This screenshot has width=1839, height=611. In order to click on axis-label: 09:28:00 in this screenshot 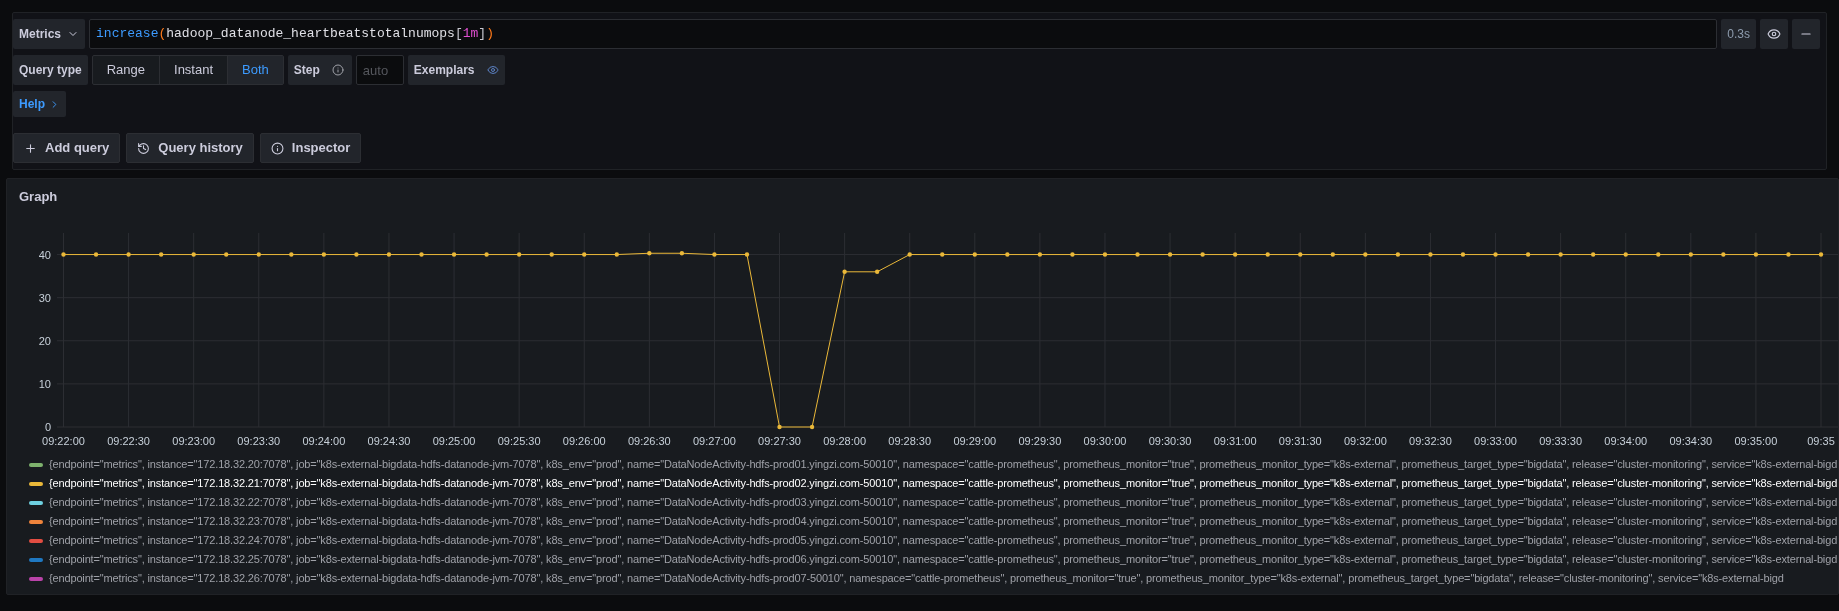, I will do `click(845, 441)`.